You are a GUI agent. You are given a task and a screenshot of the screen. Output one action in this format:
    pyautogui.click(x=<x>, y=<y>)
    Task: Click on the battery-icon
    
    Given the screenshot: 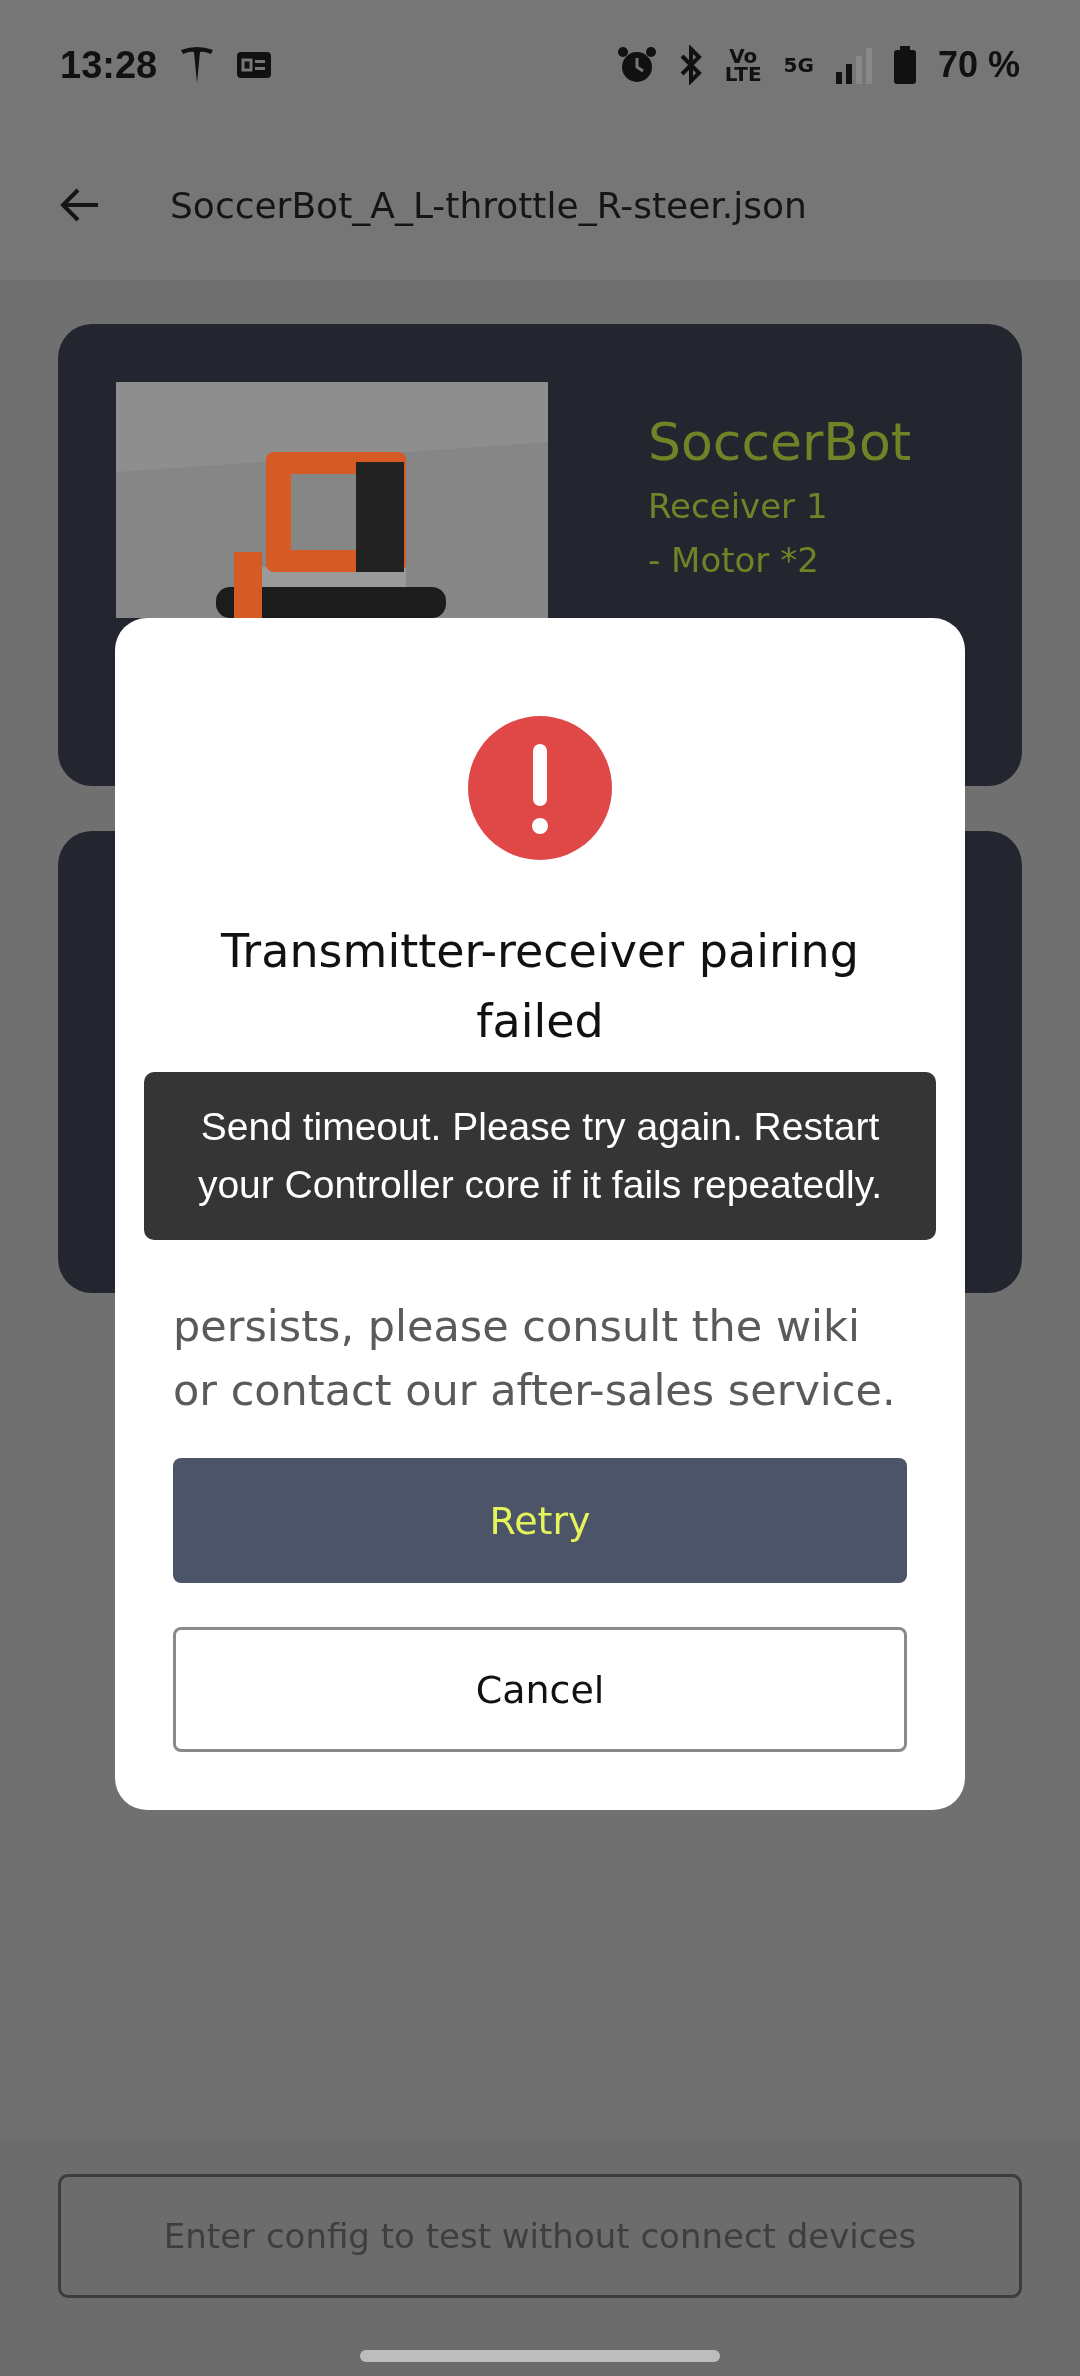 What is the action you would take?
    pyautogui.click(x=904, y=65)
    